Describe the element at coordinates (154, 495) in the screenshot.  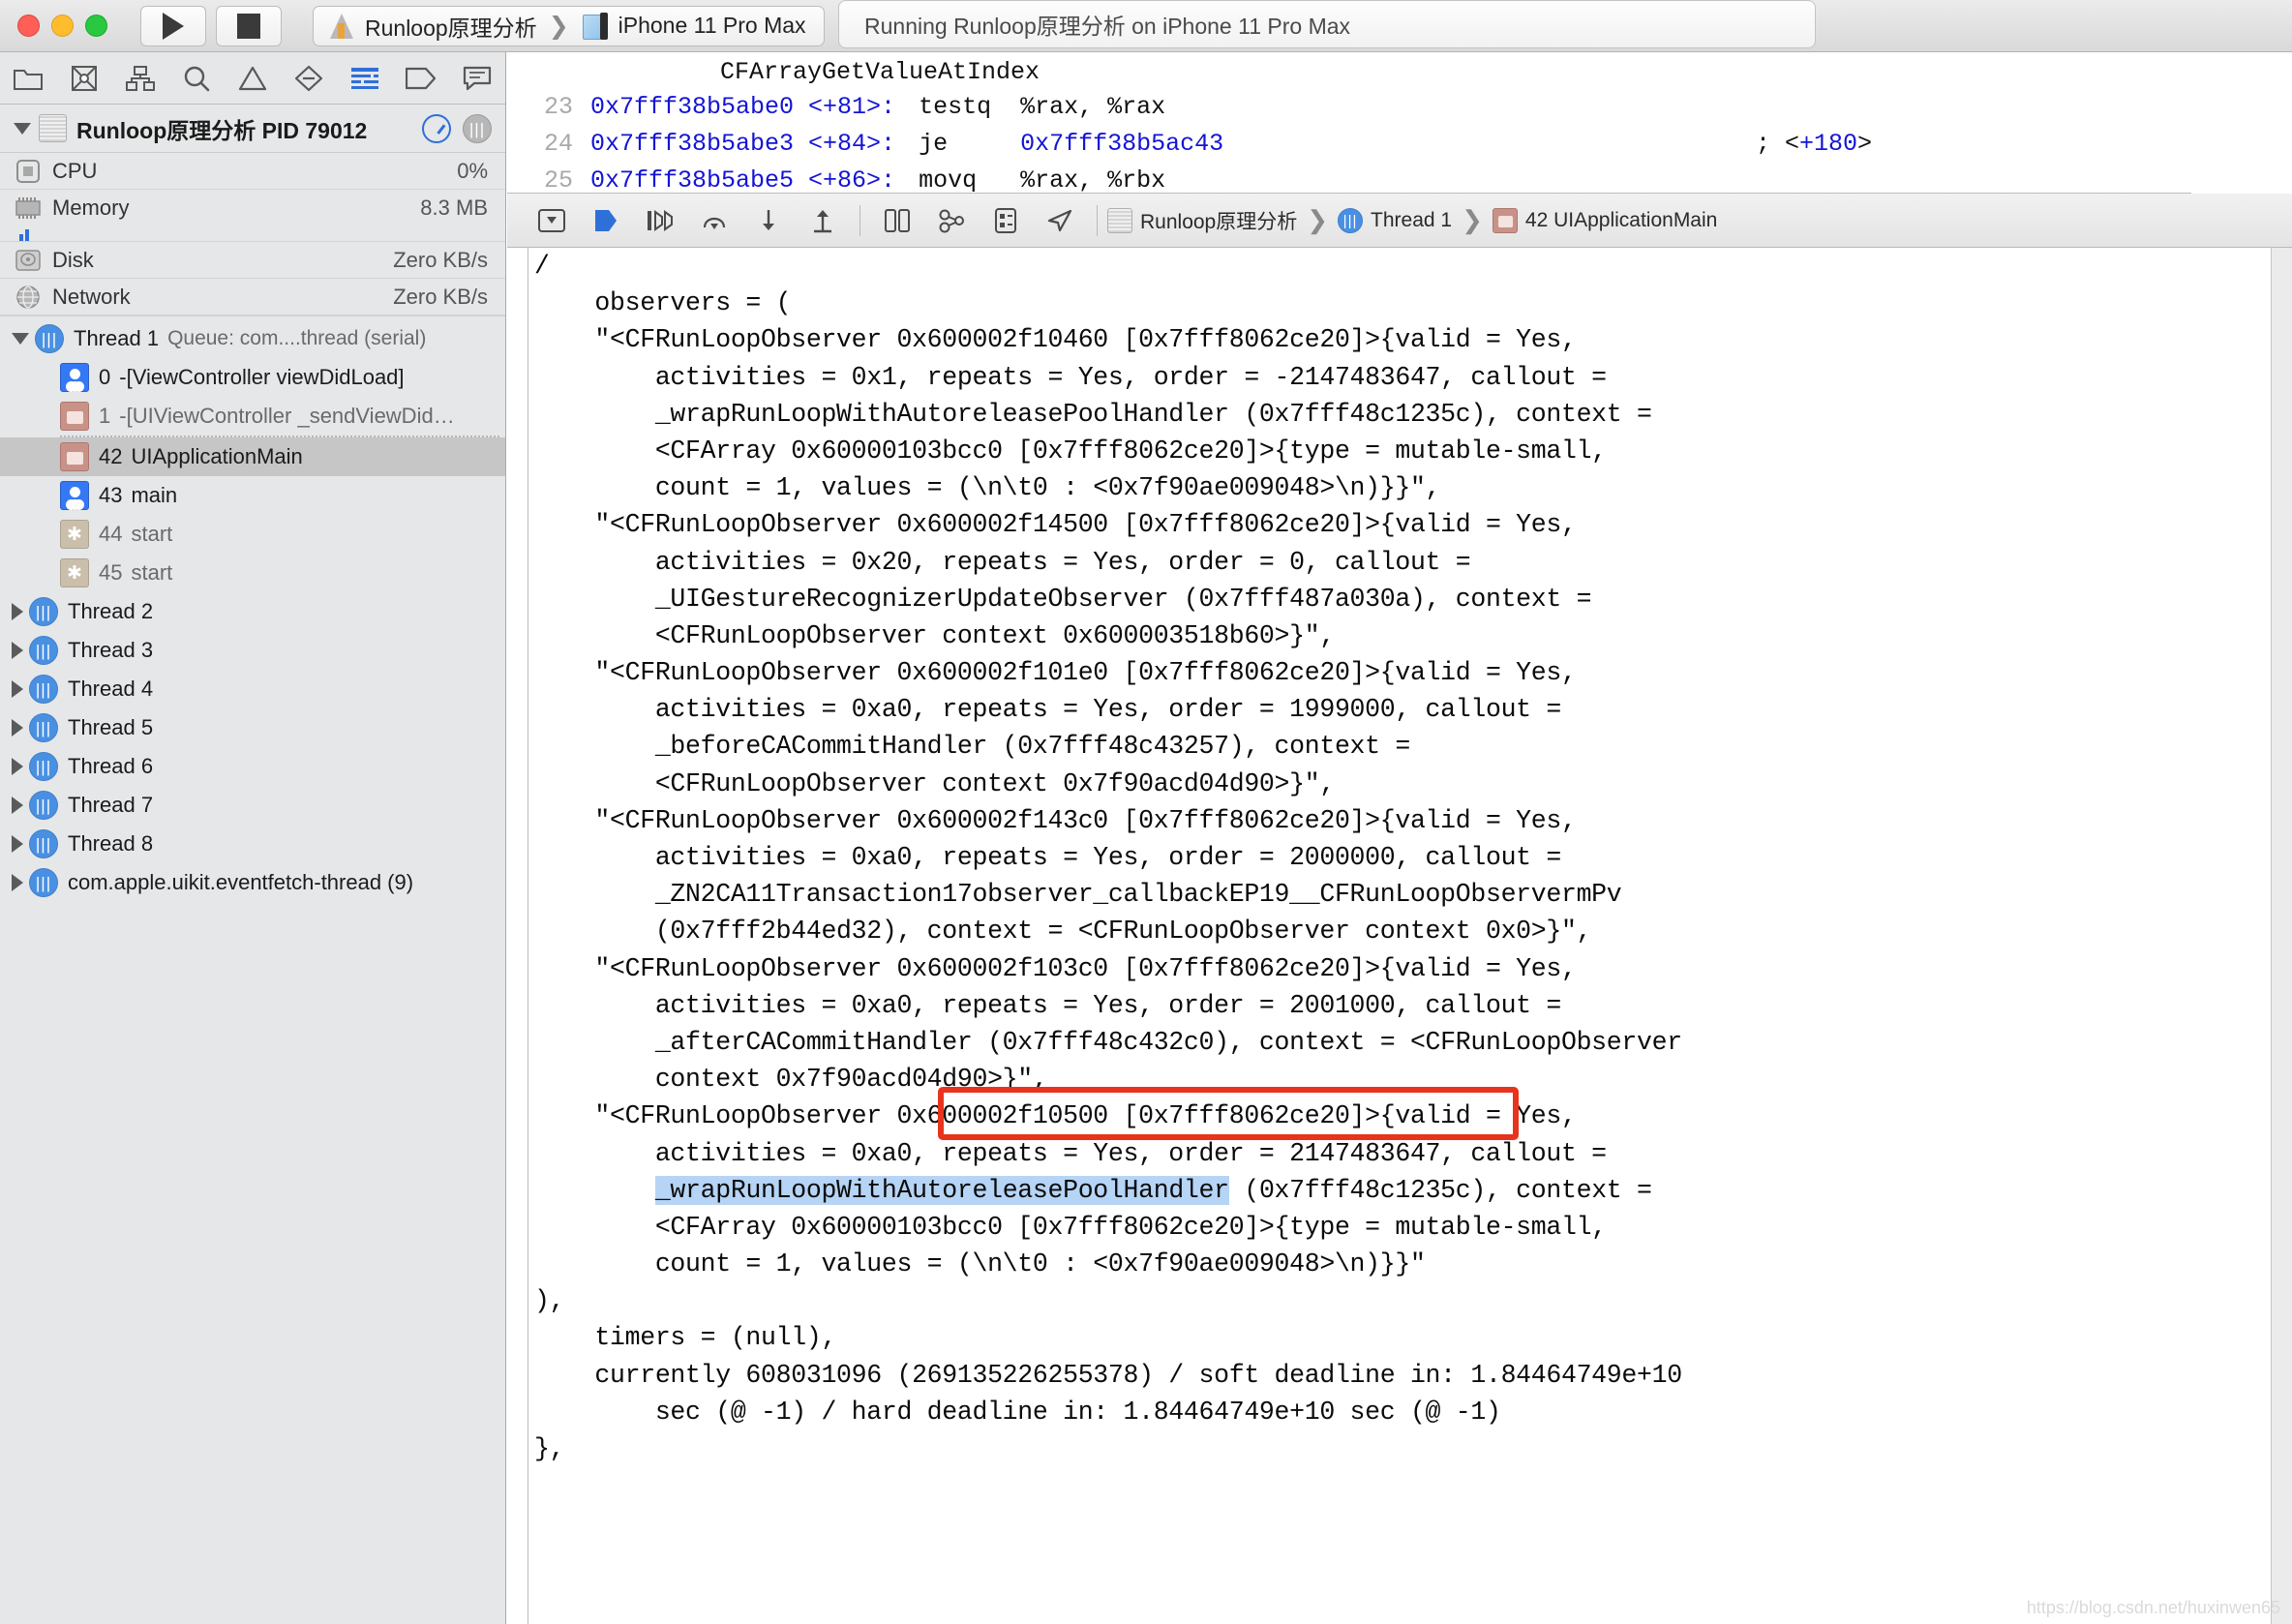
I see `frame-label: main` at that location.